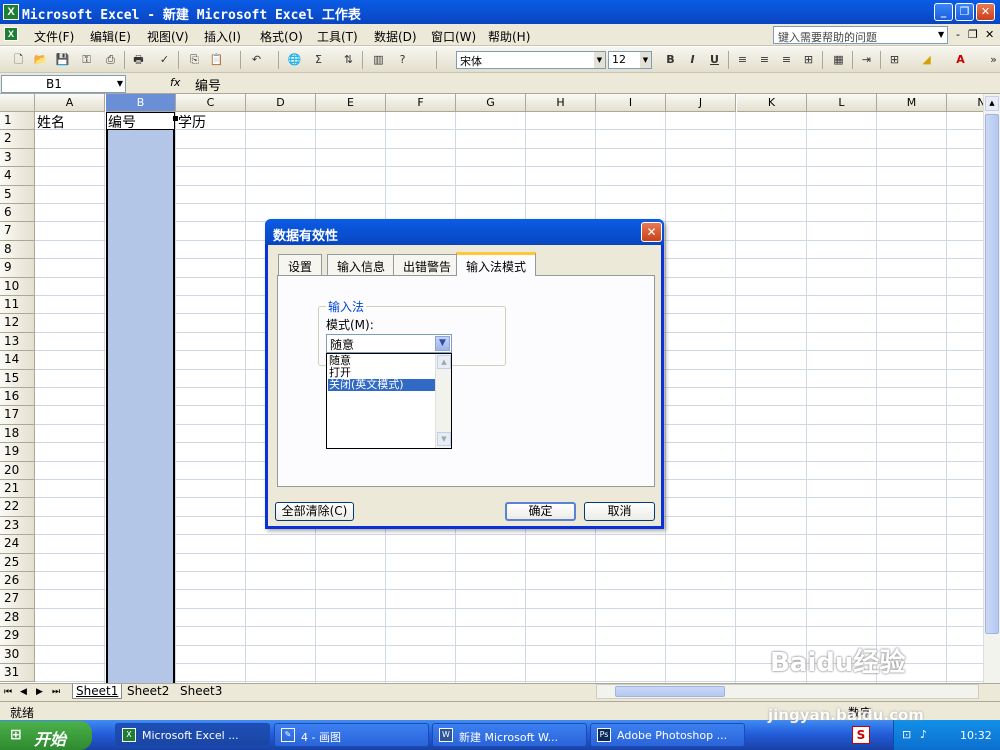 The width and height of the screenshot is (1000, 750). What do you see at coordinates (764, 60) in the screenshot?
I see `align-center-icon: ≡` at bounding box center [764, 60].